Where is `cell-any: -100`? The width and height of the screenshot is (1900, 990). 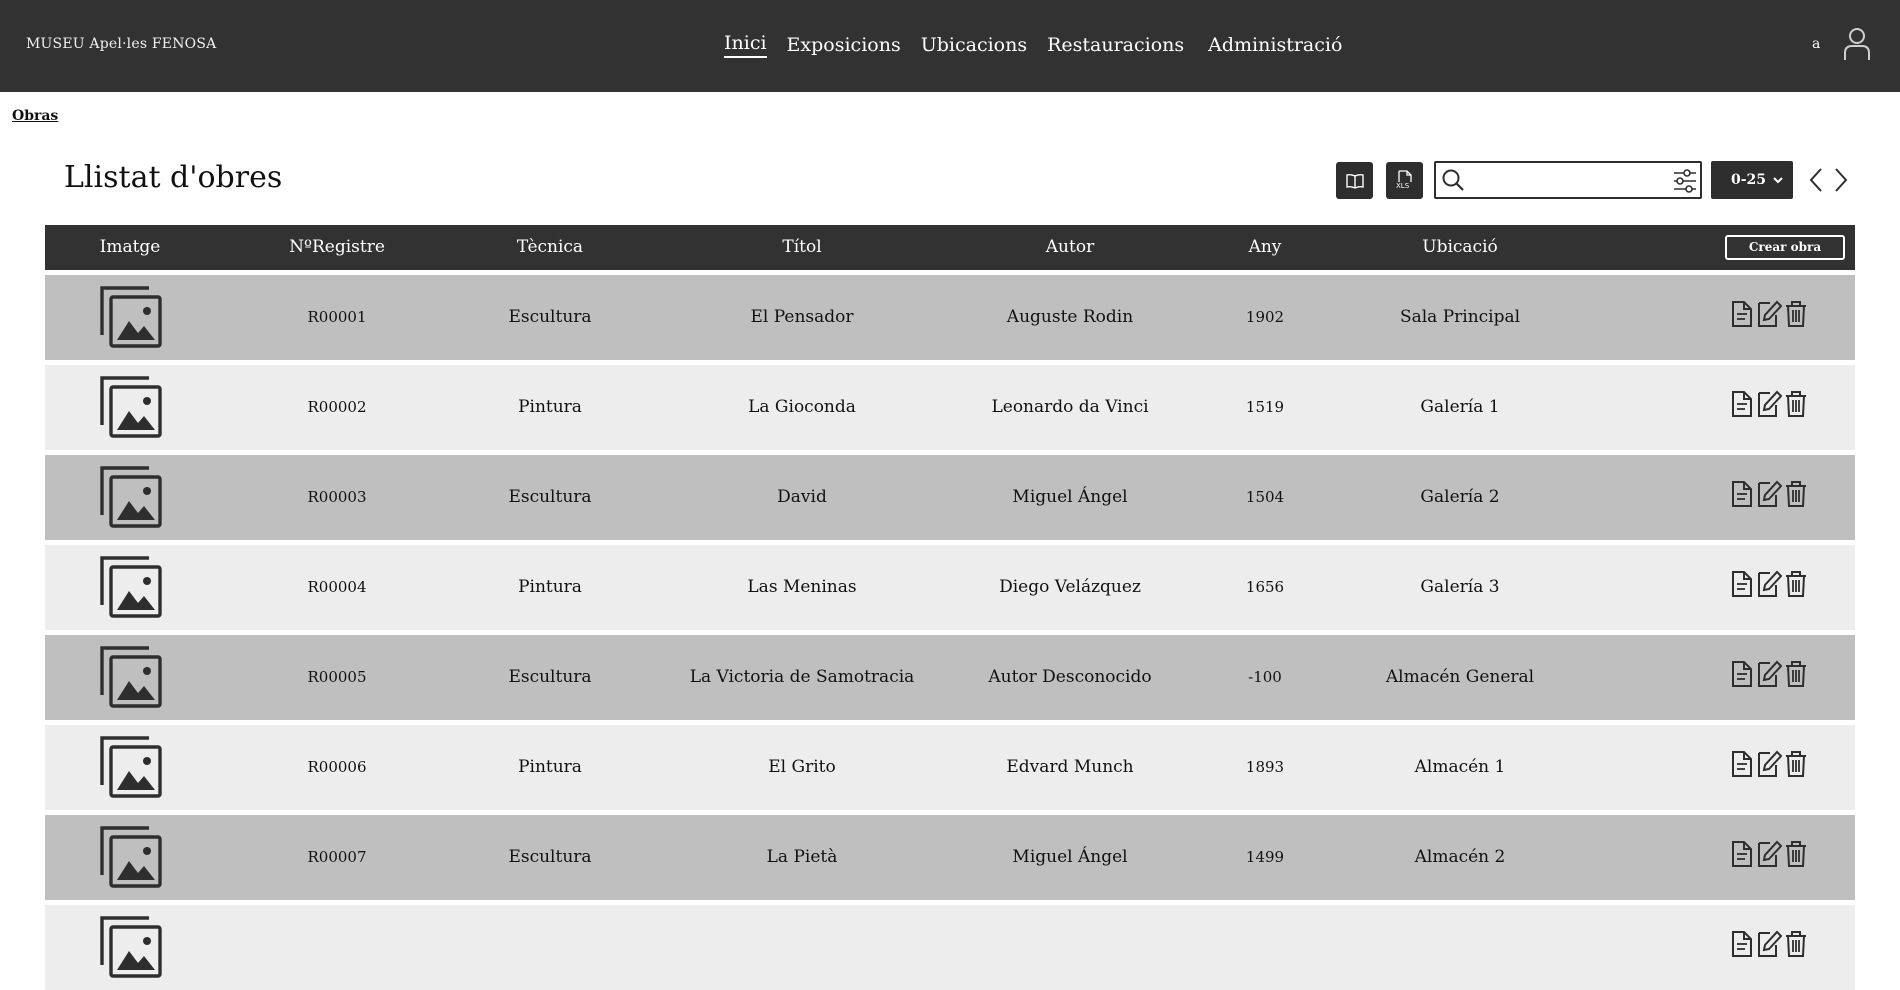 cell-any: -100 is located at coordinates (1265, 677).